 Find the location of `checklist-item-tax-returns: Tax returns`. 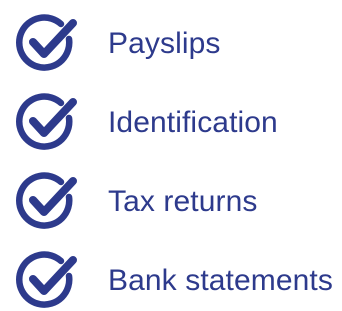

checklist-item-tax-returns: Tax returns is located at coordinates (136, 202).